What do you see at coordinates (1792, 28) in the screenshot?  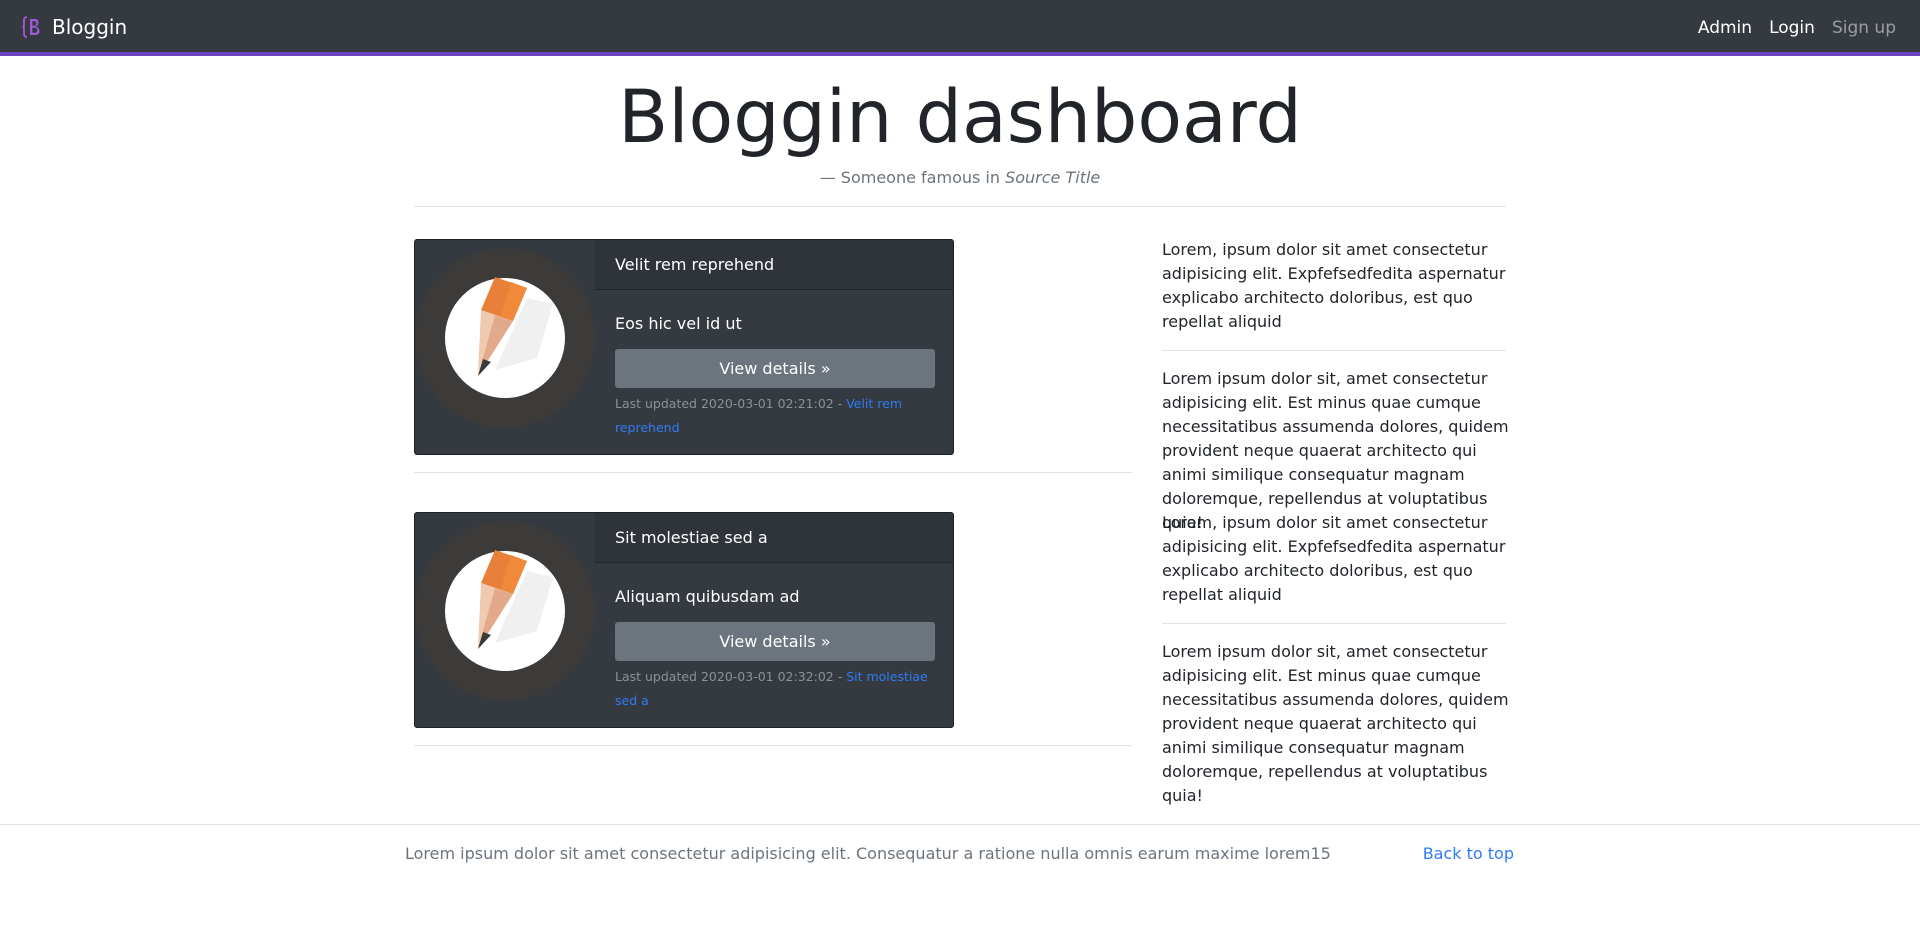 I see `nav-login-link: Login` at bounding box center [1792, 28].